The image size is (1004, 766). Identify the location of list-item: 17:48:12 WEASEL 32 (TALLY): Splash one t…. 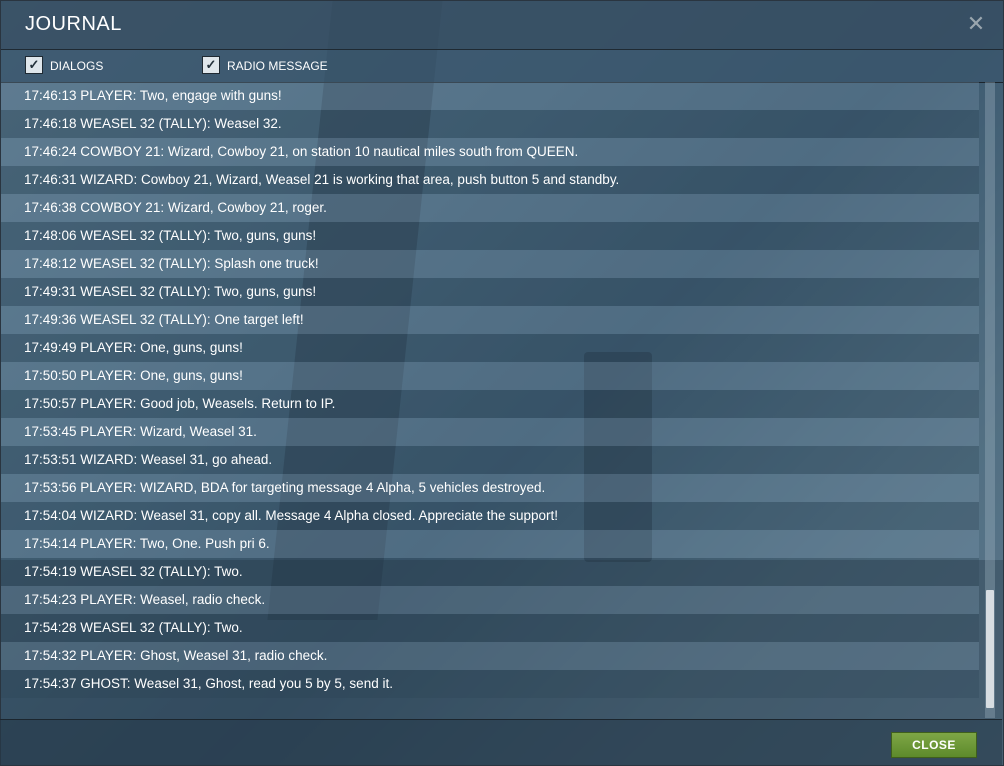
(490, 264).